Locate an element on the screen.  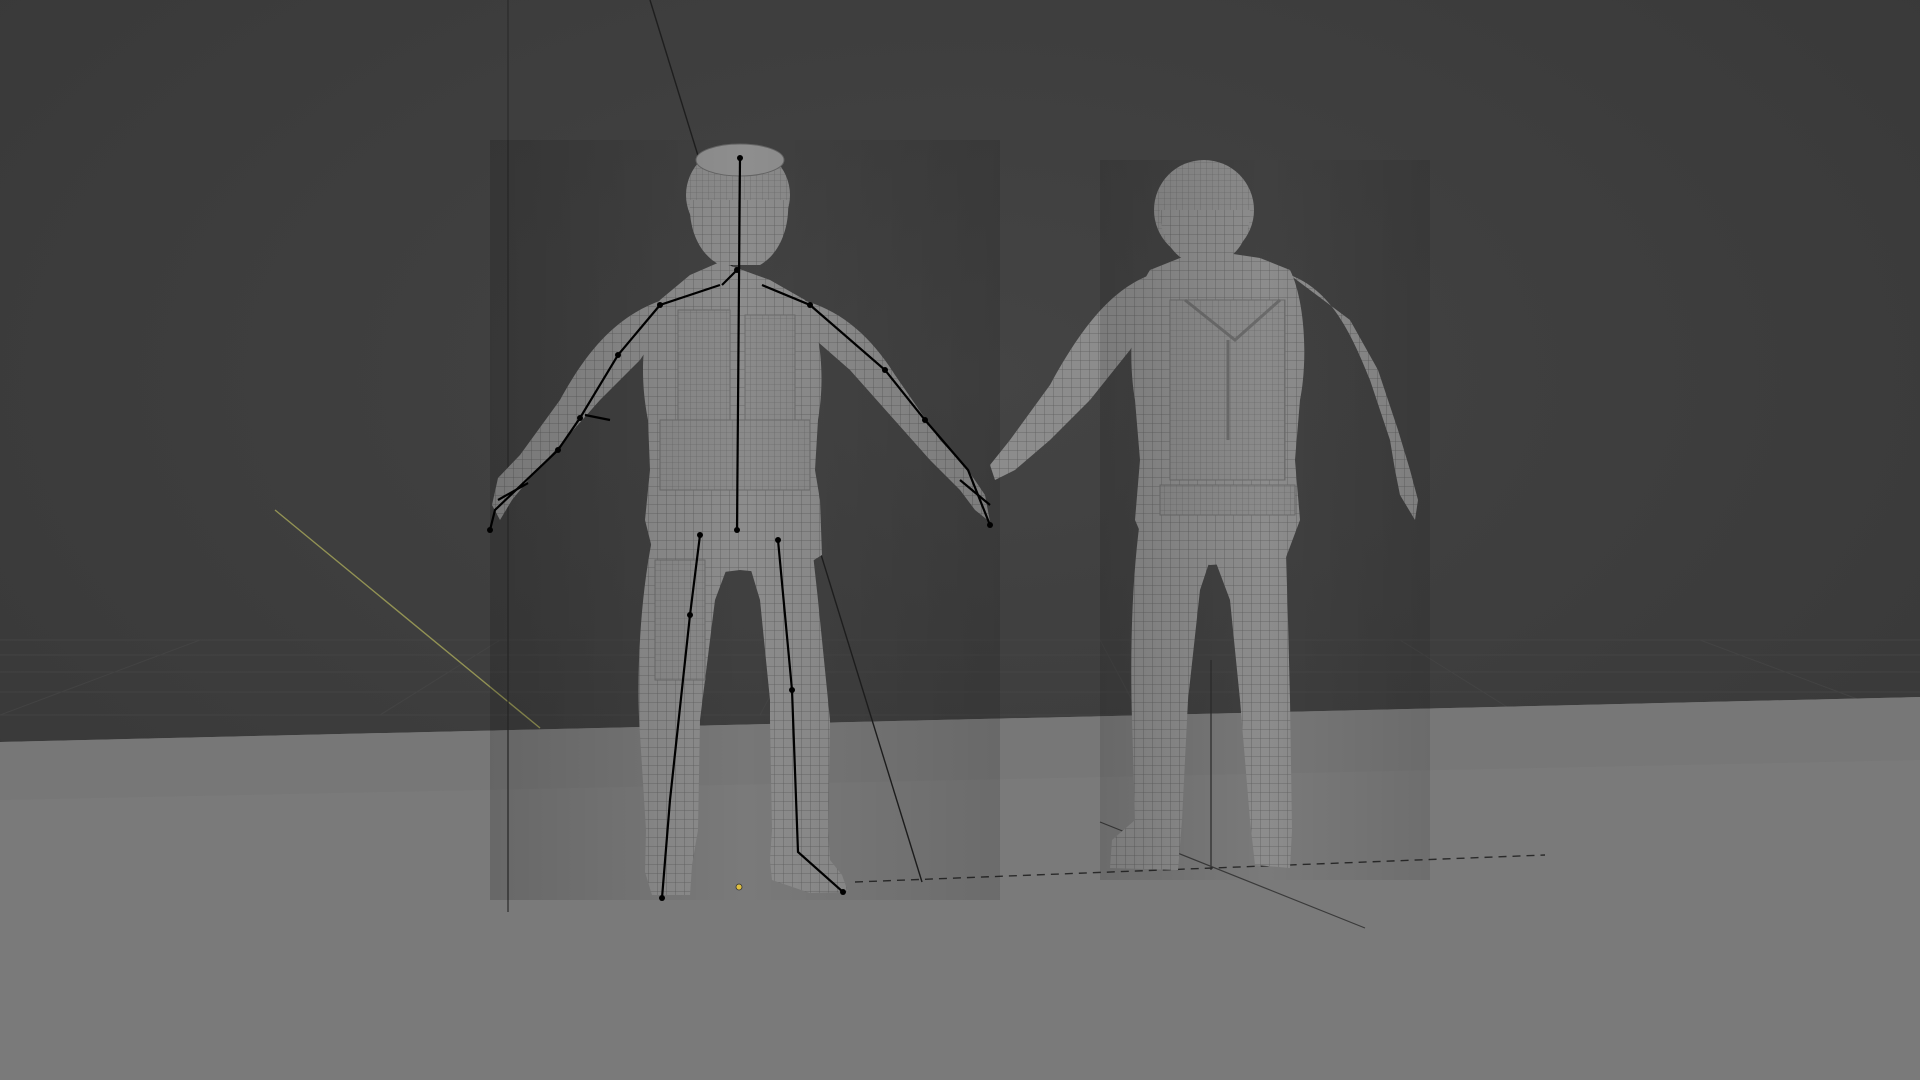
object-origin-dot is located at coordinates (739, 887).